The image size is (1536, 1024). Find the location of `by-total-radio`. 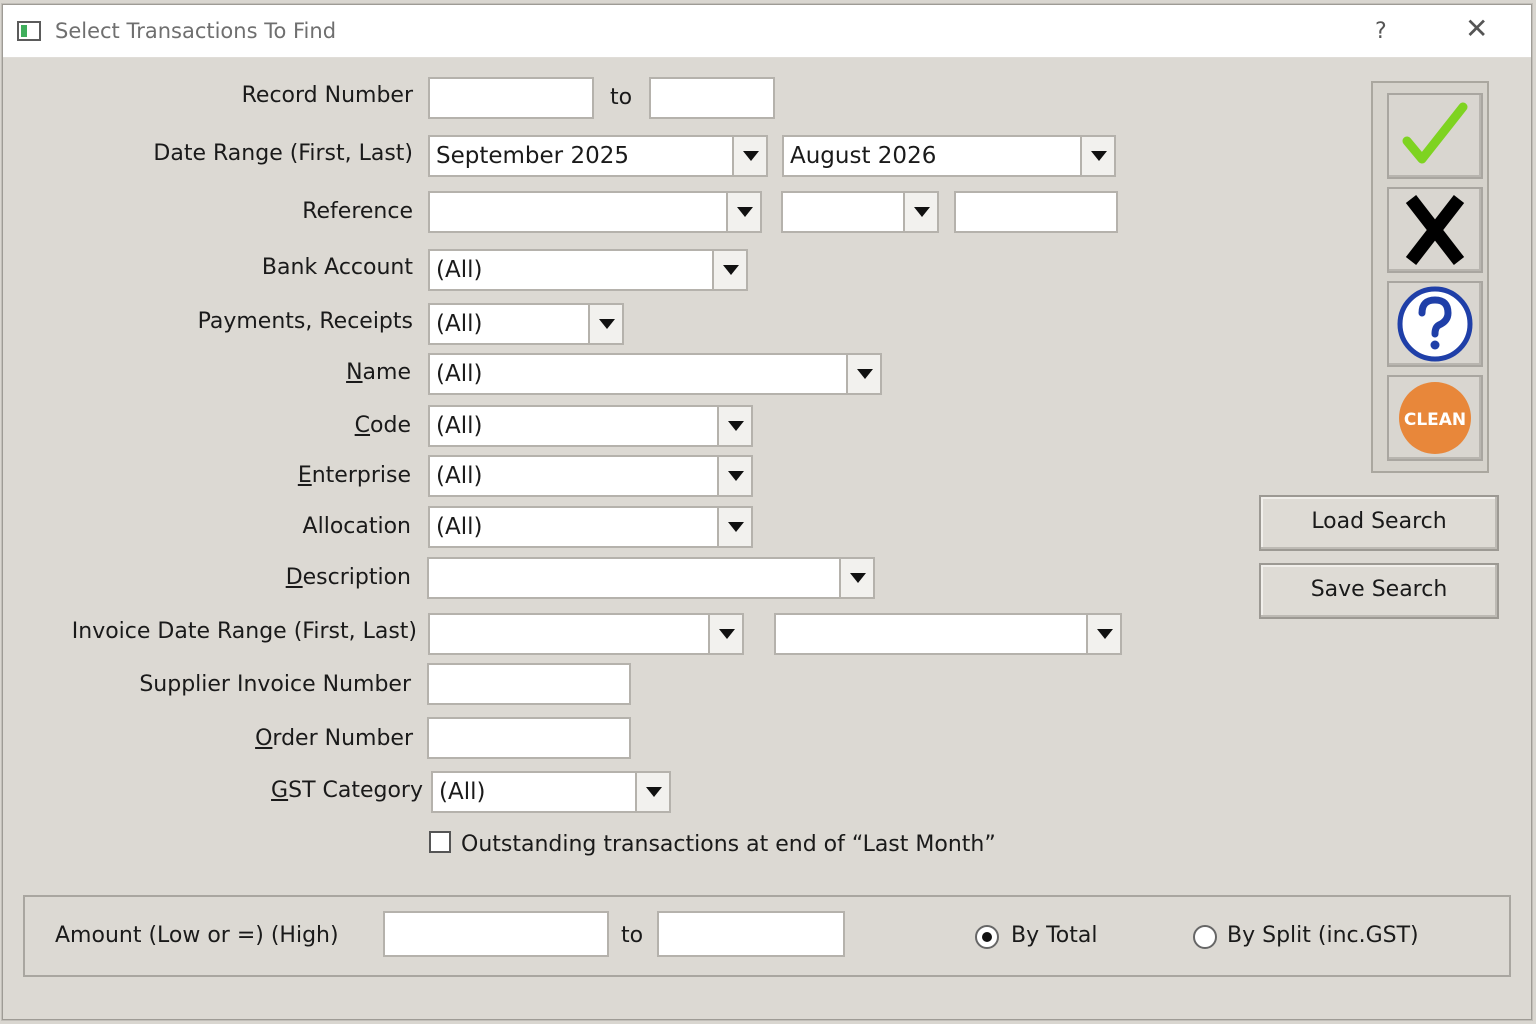

by-total-radio is located at coordinates (987, 937).